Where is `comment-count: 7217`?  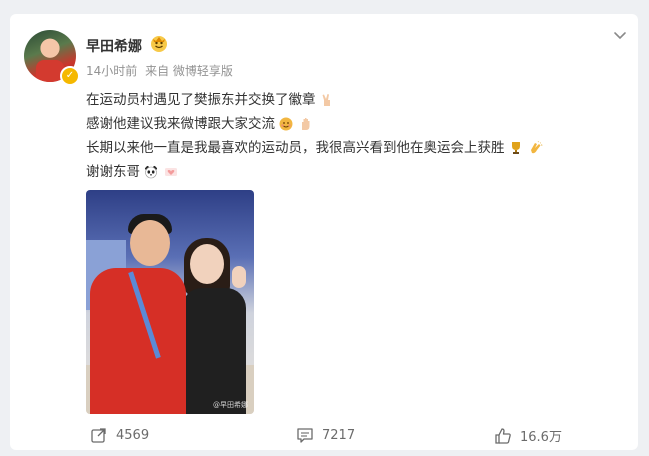
comment-count: 7217 is located at coordinates (339, 435).